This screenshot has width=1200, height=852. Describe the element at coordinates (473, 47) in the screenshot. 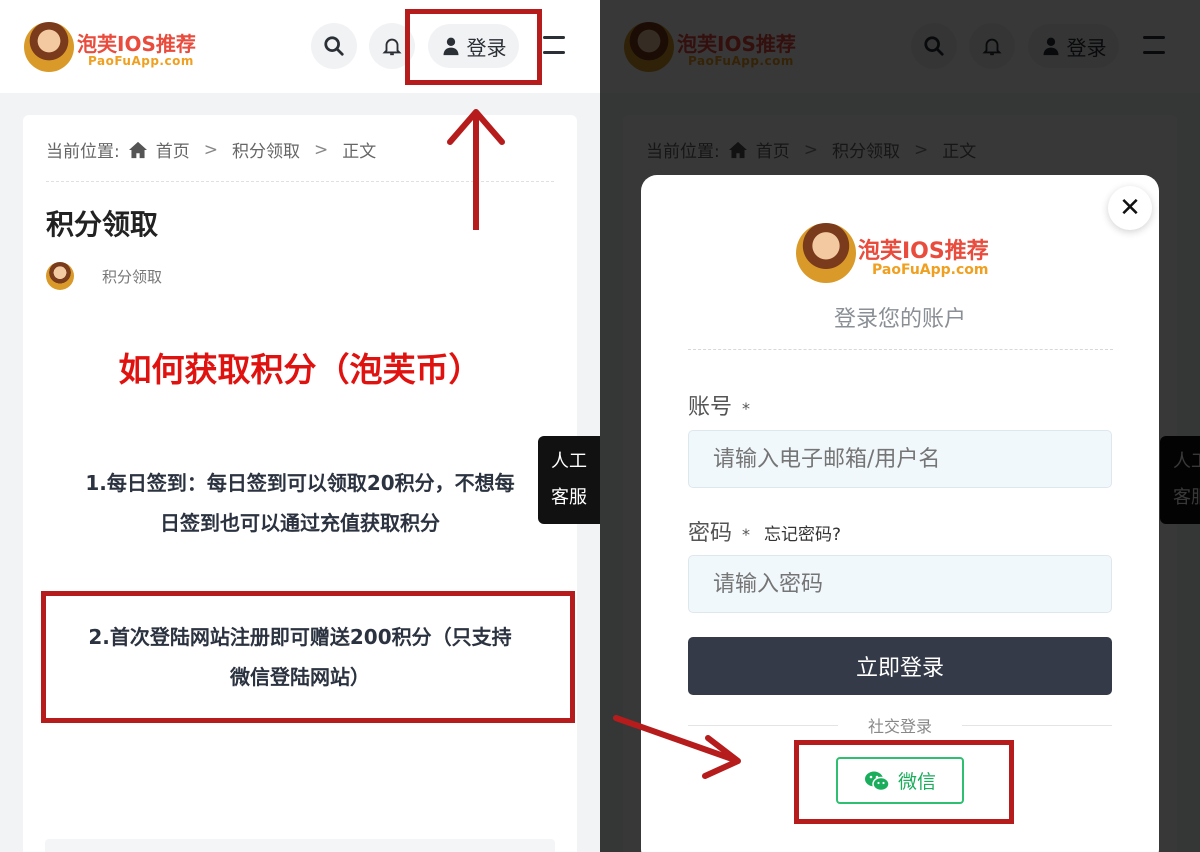

I see `annotation-box-login` at that location.